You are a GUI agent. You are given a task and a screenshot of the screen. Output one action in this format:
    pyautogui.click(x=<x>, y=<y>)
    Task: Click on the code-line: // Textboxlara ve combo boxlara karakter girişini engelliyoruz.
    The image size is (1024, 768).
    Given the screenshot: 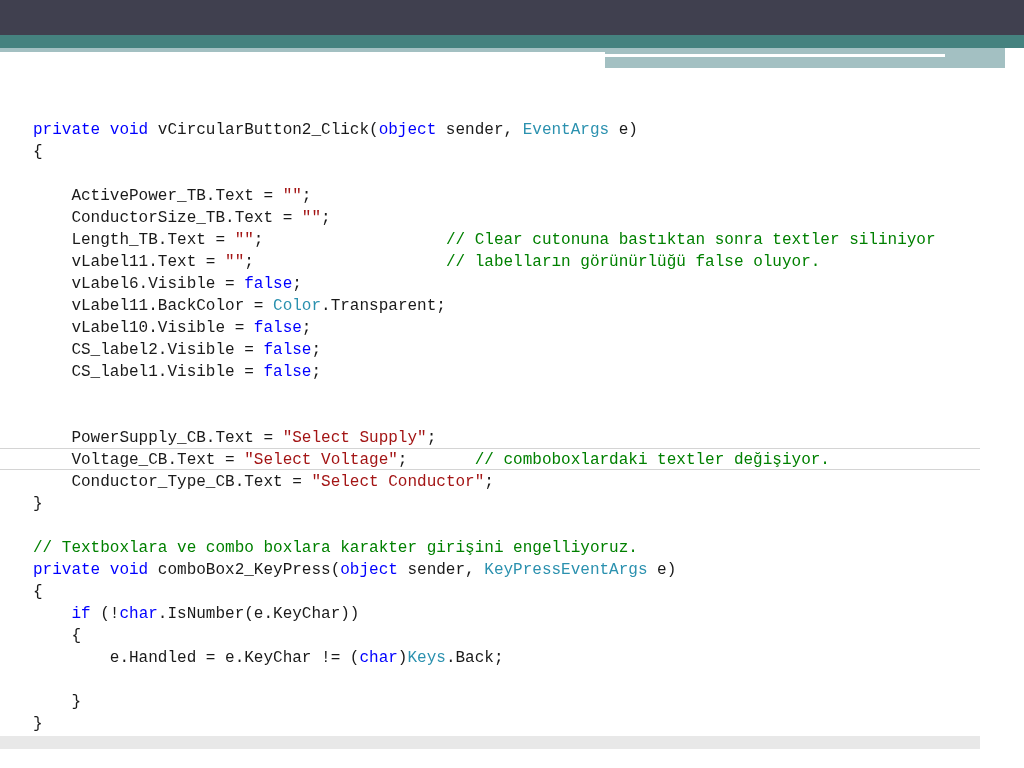 What is the action you would take?
    pyautogui.click(x=335, y=548)
    